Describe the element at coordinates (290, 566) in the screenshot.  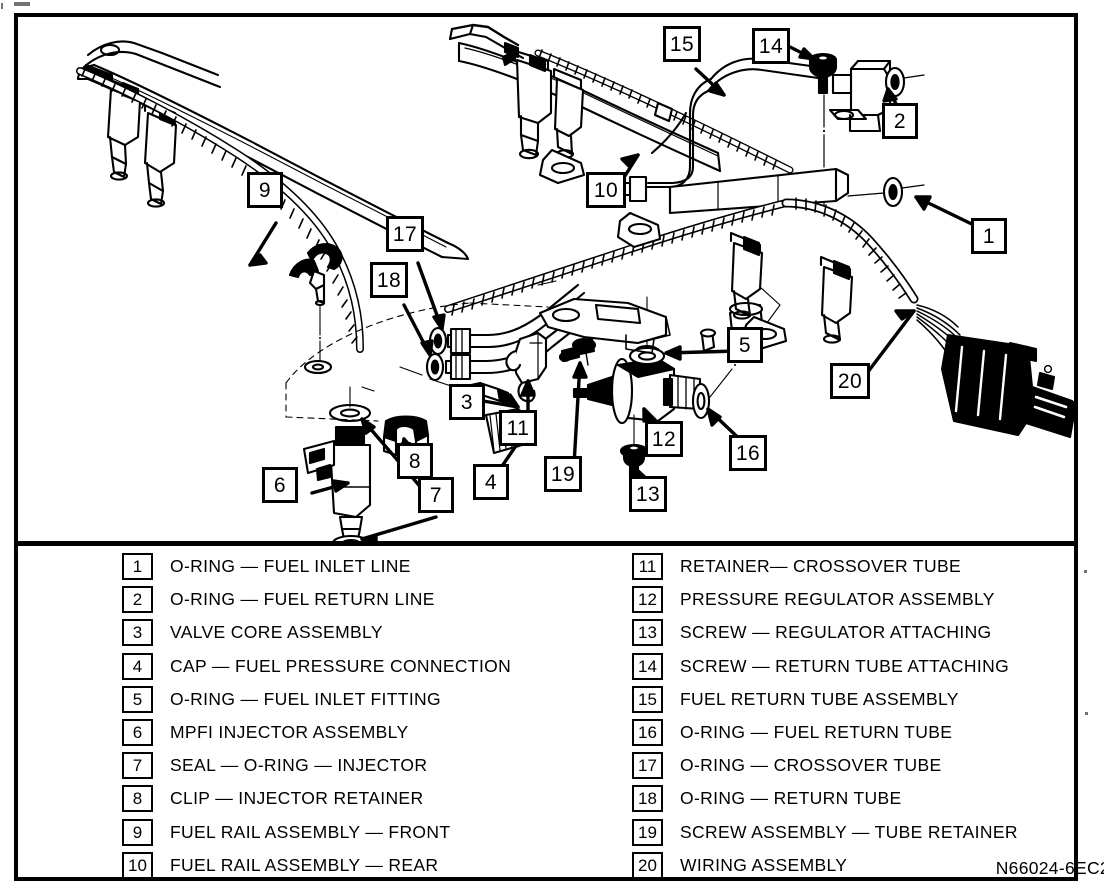
I see `legend-label: O-RING — FUEL INLET LINE` at that location.